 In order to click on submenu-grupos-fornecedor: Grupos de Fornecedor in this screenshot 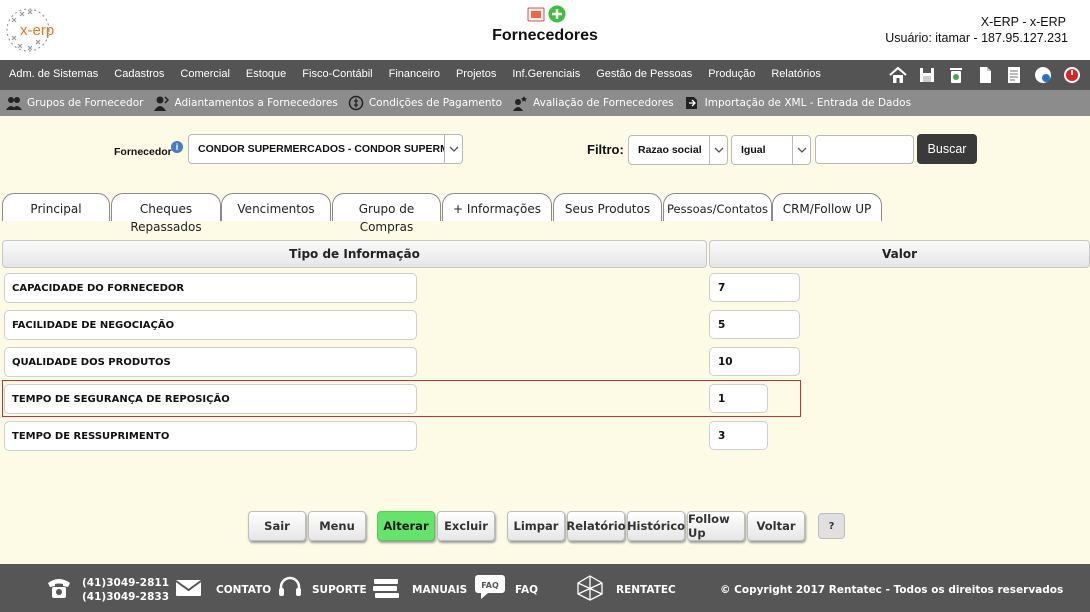, I will do `click(74, 103)`.